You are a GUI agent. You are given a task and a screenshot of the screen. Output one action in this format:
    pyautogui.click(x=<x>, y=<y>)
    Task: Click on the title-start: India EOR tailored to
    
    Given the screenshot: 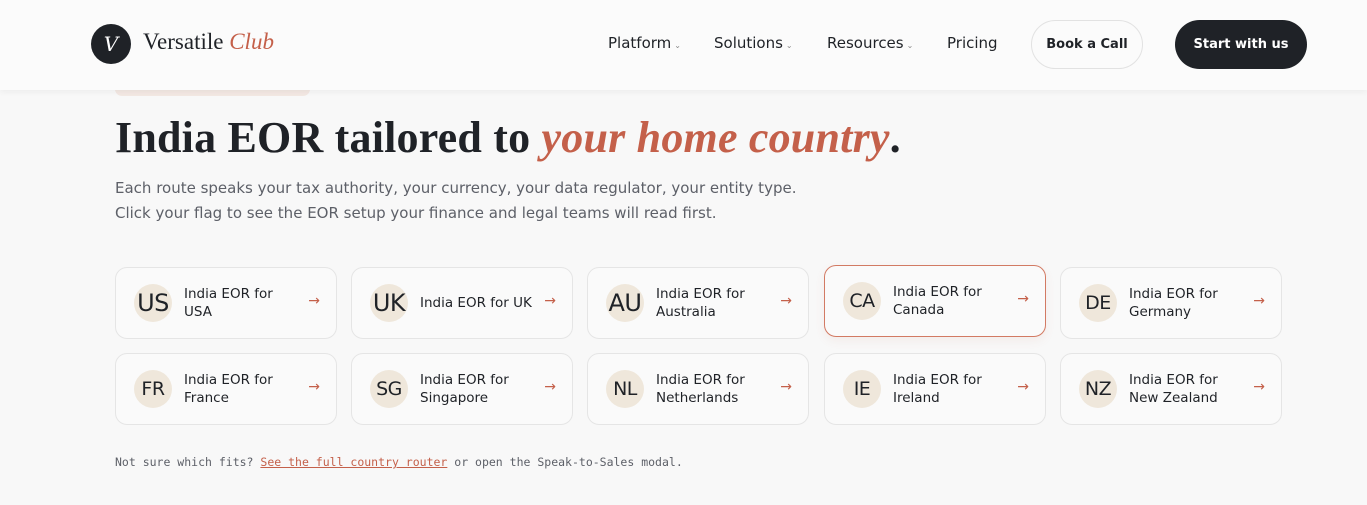 What is the action you would take?
    pyautogui.click(x=328, y=137)
    